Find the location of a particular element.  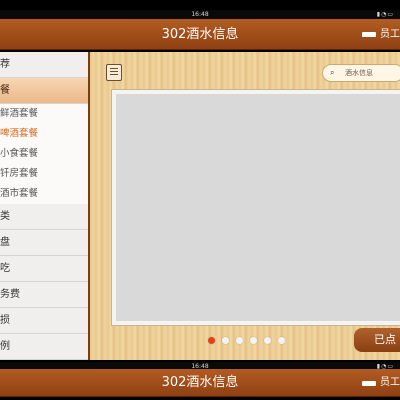

sidebar-item: 类 is located at coordinates (44, 217).